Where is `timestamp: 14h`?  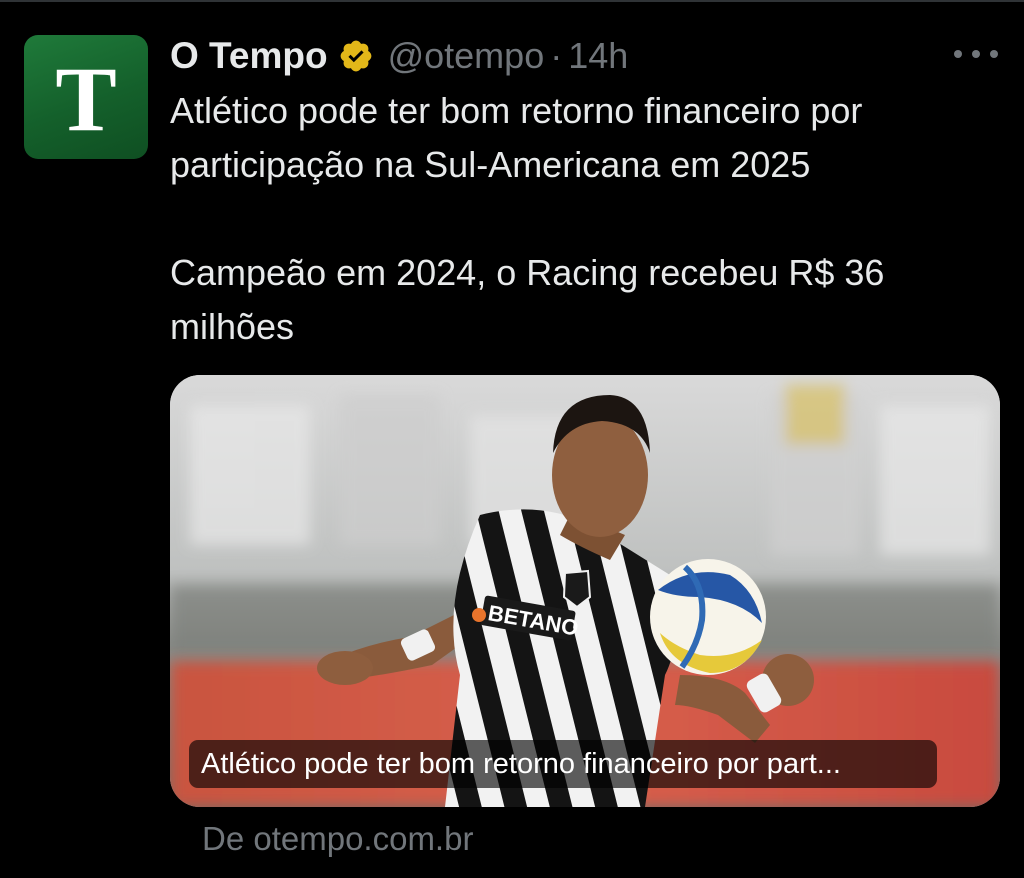
timestamp: 14h is located at coordinates (598, 56).